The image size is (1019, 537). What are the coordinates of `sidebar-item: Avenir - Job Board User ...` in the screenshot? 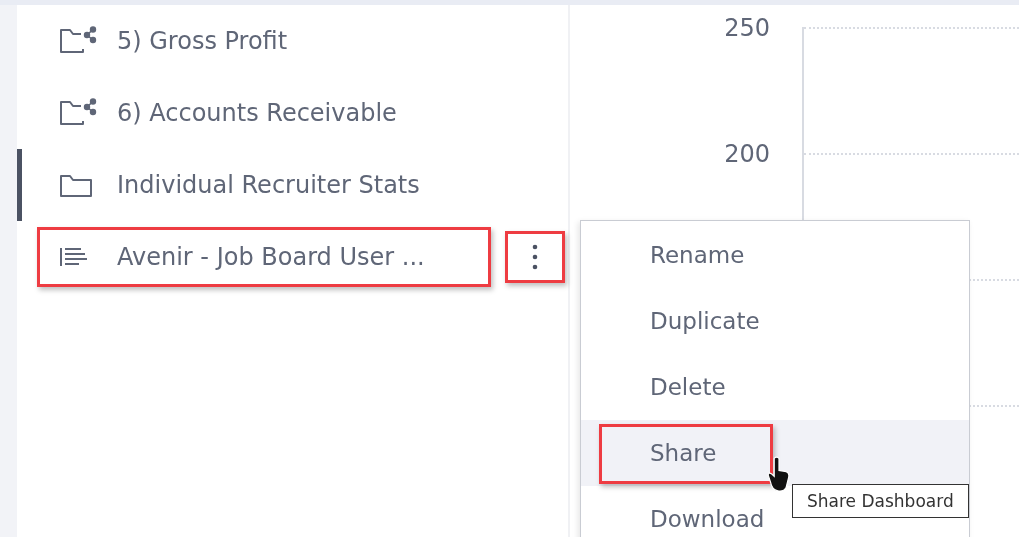 It's located at (257, 257).